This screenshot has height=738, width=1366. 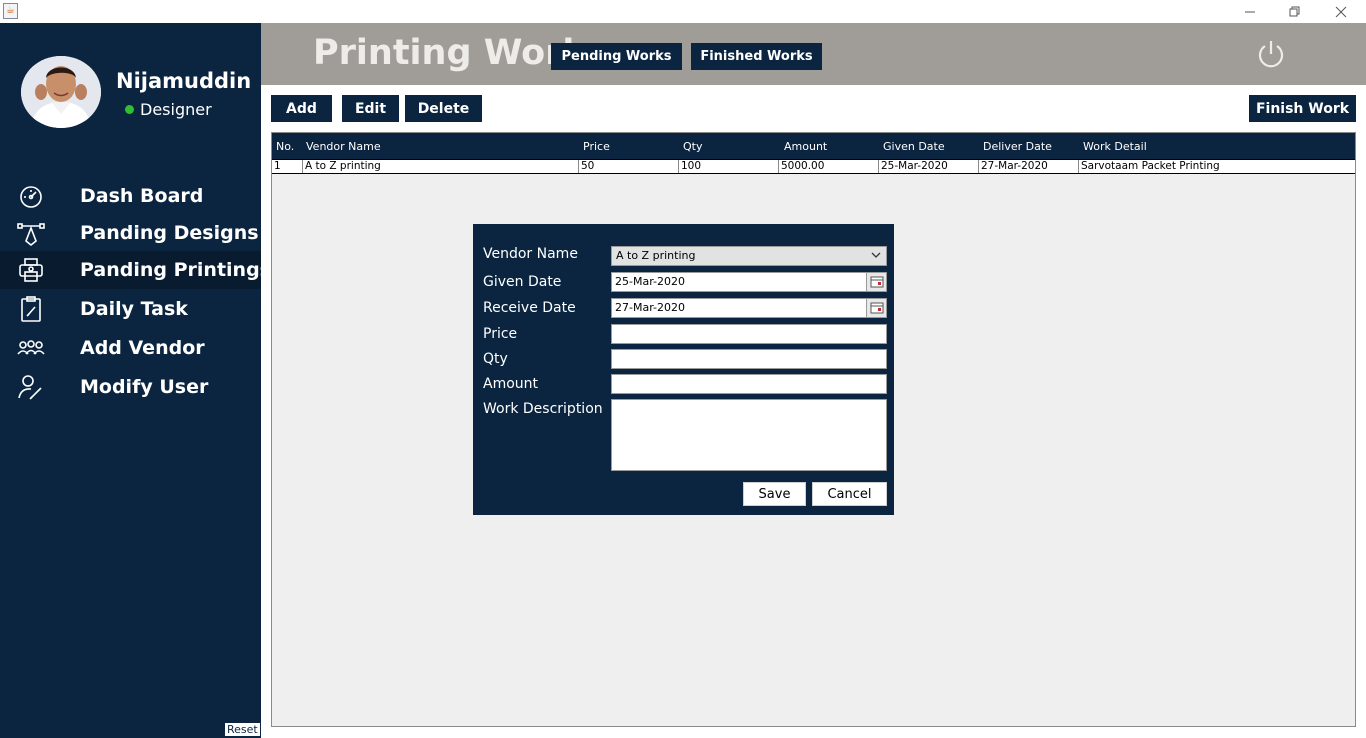 I want to click on column-header: Given Date, so click(x=914, y=146).